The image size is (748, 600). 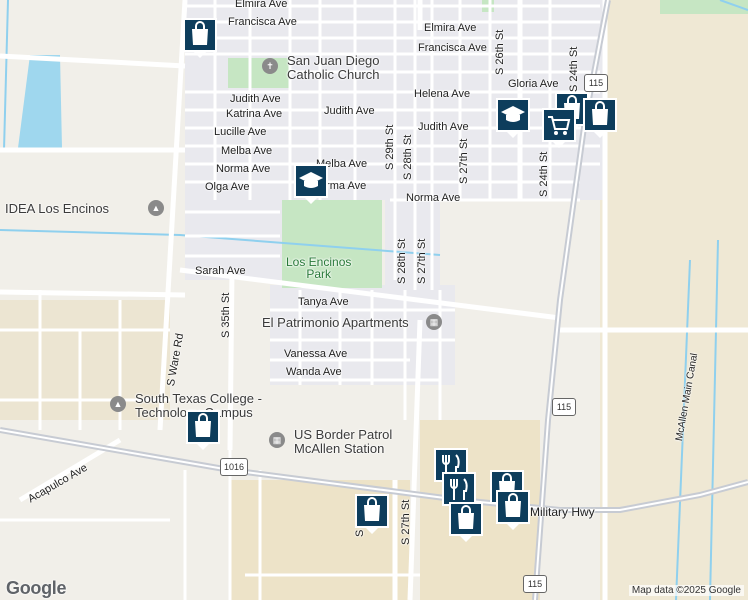 I want to click on street-label-judith-ave-mid: Judith Ave, so click(x=349, y=111).